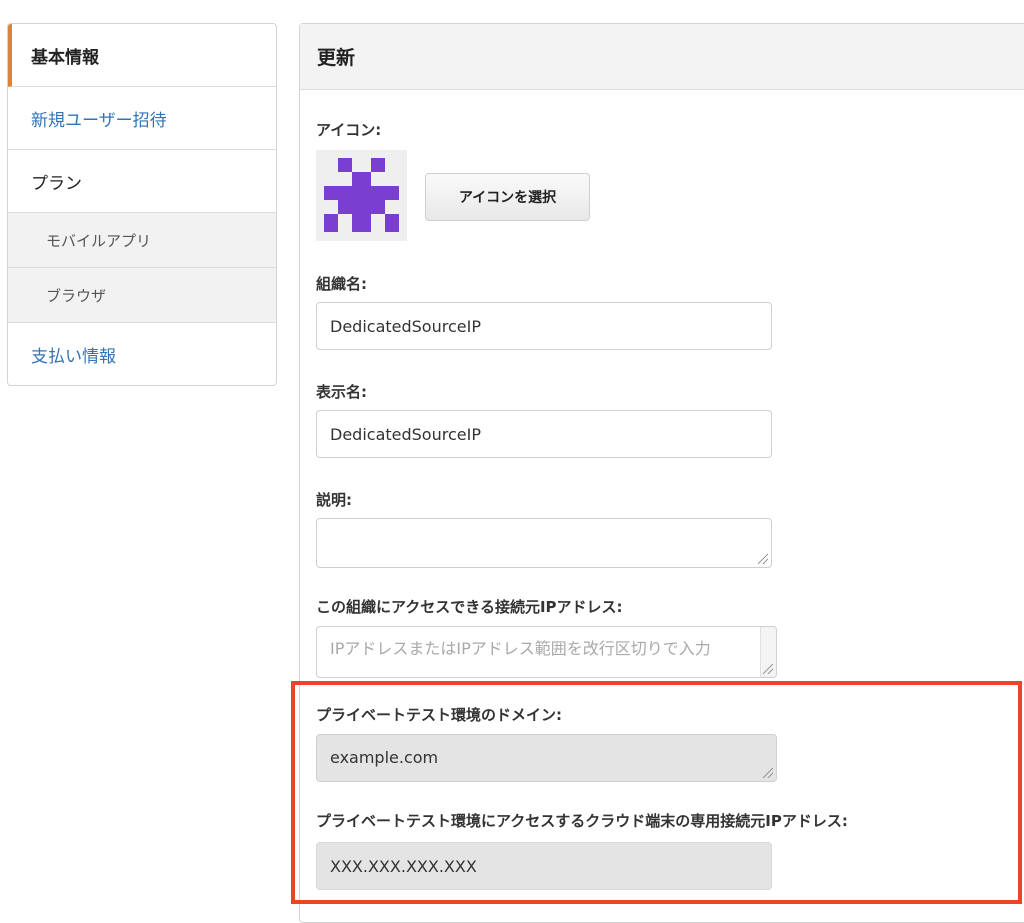  Describe the element at coordinates (546, 758) in the screenshot. I see `private-domain-field: example.com` at that location.